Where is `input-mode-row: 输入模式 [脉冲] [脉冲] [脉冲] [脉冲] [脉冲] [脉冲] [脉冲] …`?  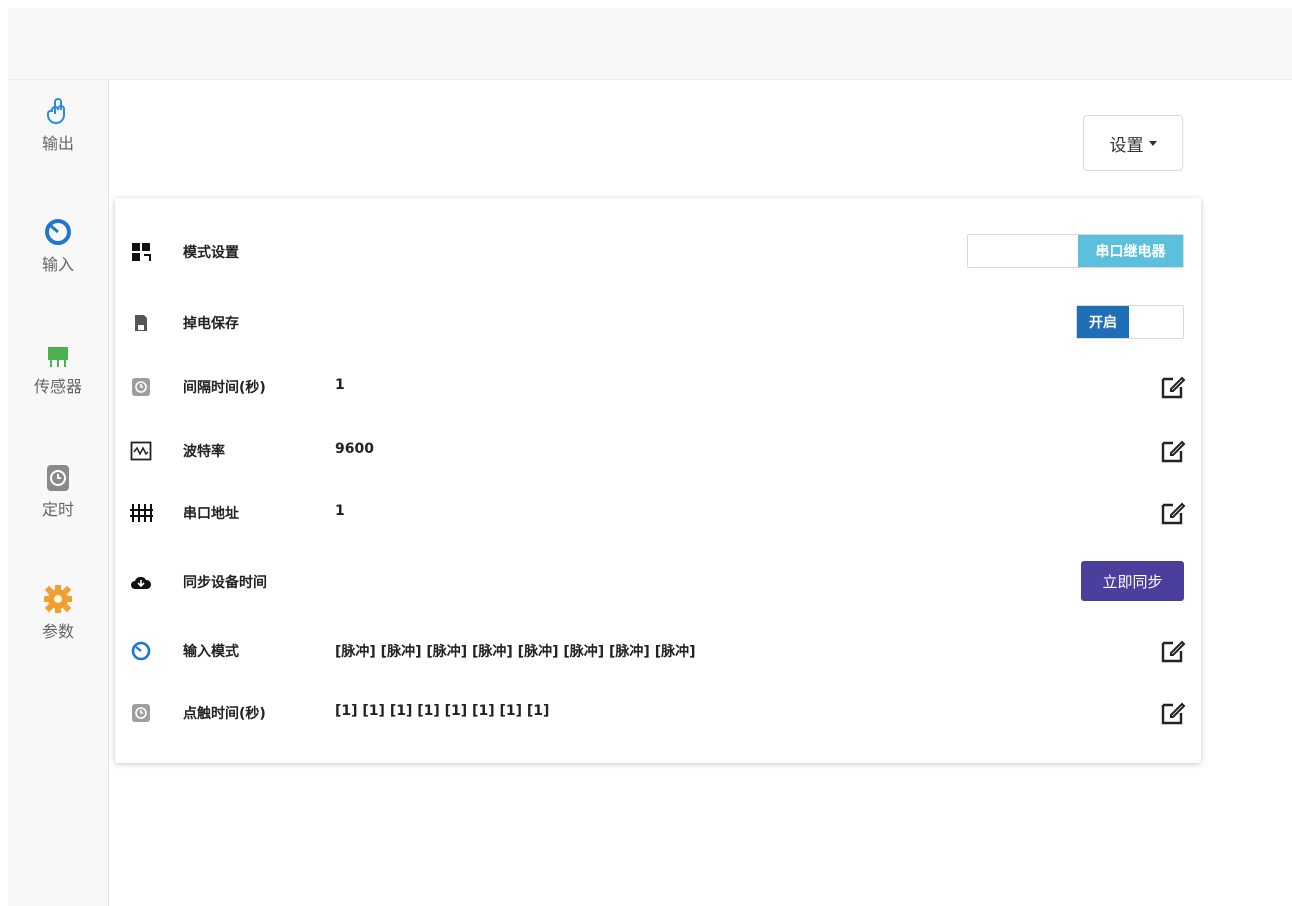
input-mode-row: 输入模式 [脉冲] [脉冲] [脉冲] [脉冲] [脉冲] [脉冲] [脉冲] … is located at coordinates (658, 650).